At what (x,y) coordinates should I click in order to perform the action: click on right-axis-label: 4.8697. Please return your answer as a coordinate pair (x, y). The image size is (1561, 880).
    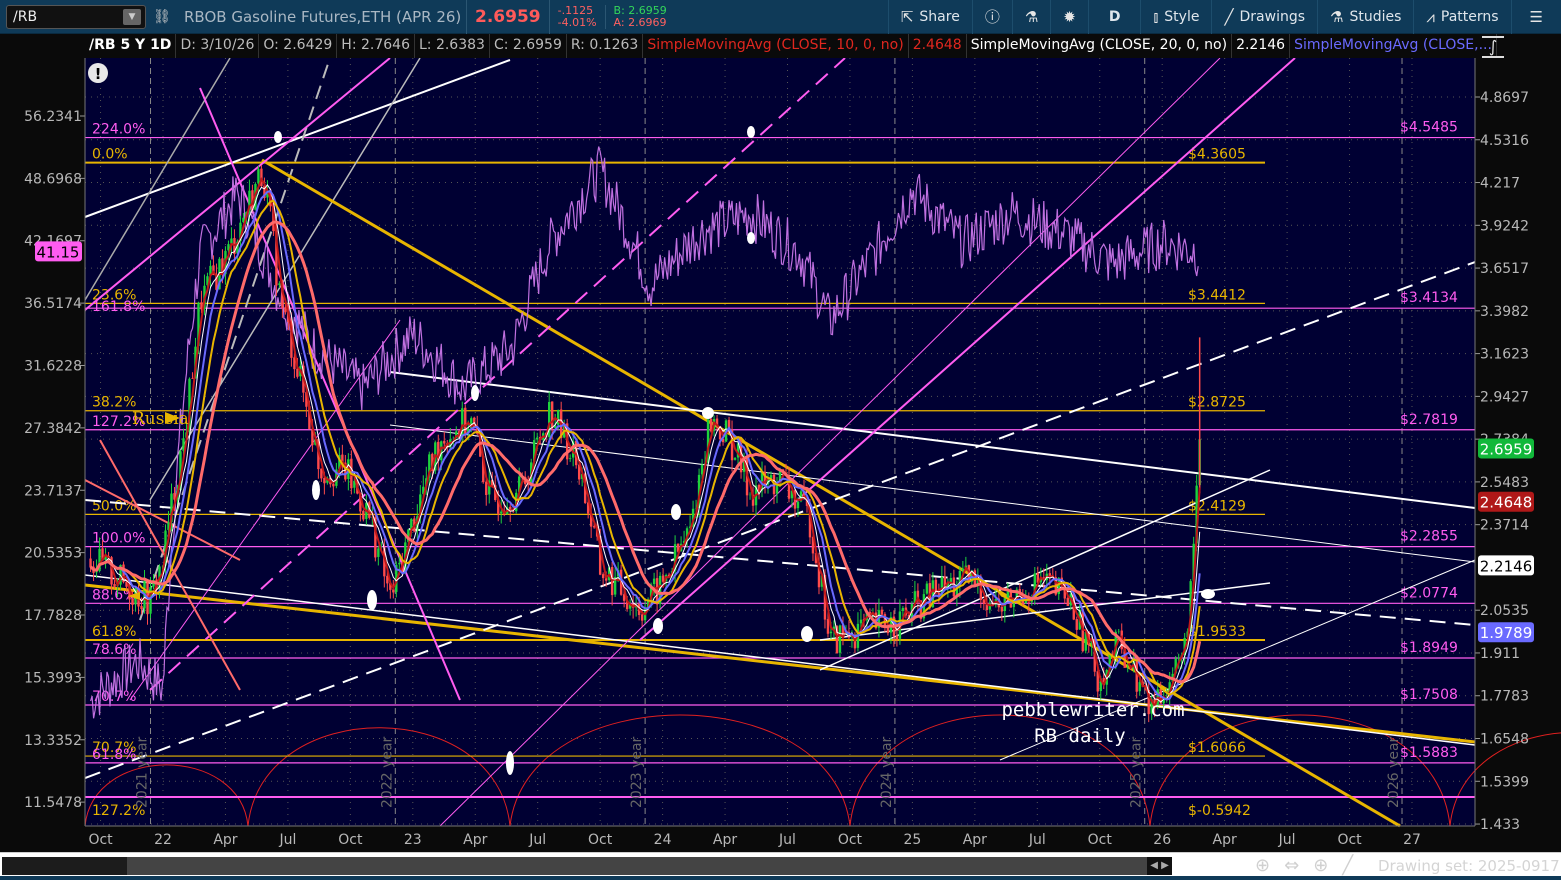
    Looking at the image, I should click on (1504, 98).